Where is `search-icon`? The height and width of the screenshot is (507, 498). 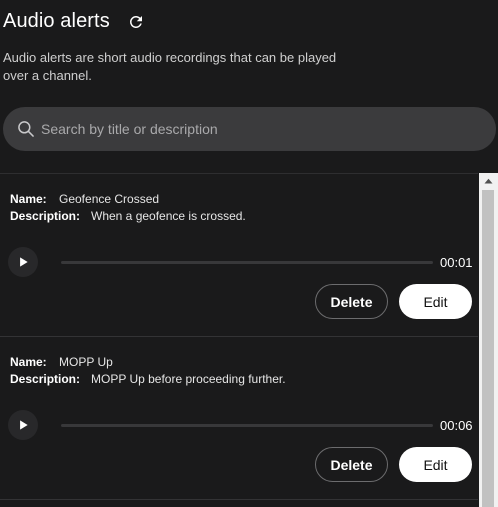 search-icon is located at coordinates (26, 129).